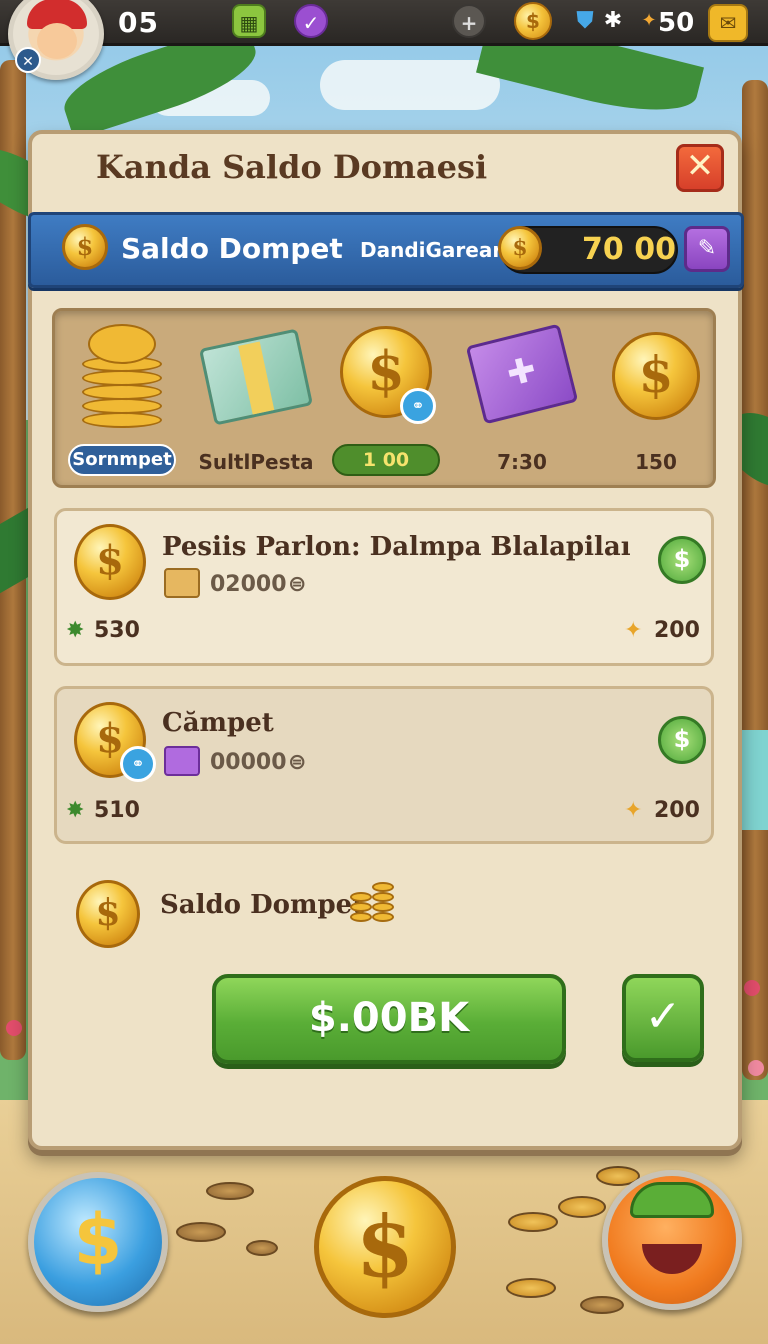 The height and width of the screenshot is (1344, 768). I want to click on character-button, so click(672, 1240).